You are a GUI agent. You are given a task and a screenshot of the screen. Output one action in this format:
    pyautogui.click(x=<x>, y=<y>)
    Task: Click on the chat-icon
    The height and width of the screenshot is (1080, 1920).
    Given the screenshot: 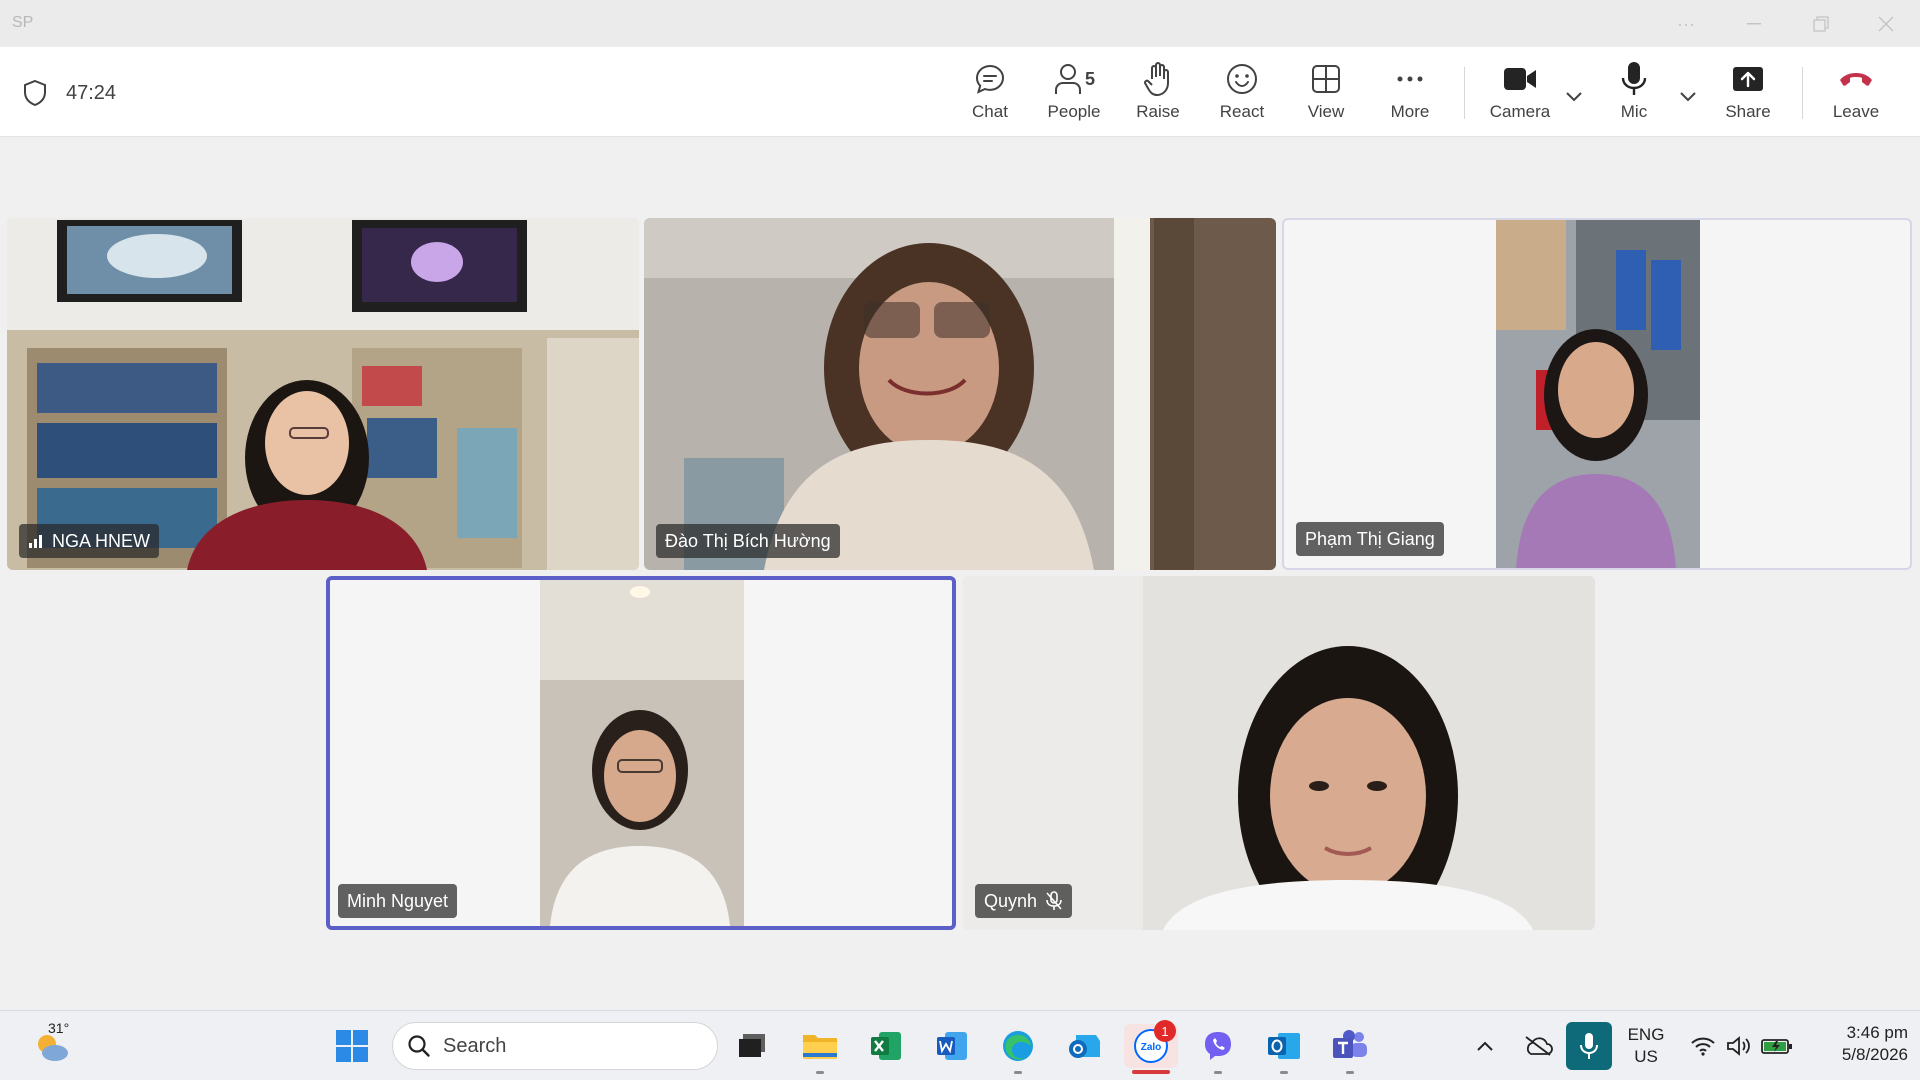 What is the action you would take?
    pyautogui.click(x=990, y=79)
    